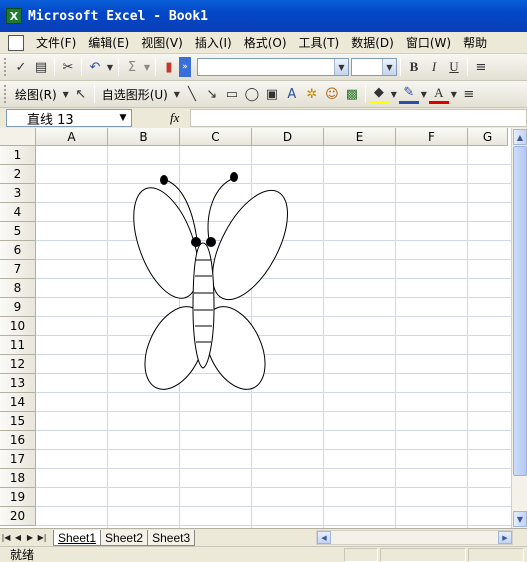 Image resolution: width=527 pixels, height=562 pixels. Describe the element at coordinates (211, 242) in the screenshot. I see `right-eye` at that location.